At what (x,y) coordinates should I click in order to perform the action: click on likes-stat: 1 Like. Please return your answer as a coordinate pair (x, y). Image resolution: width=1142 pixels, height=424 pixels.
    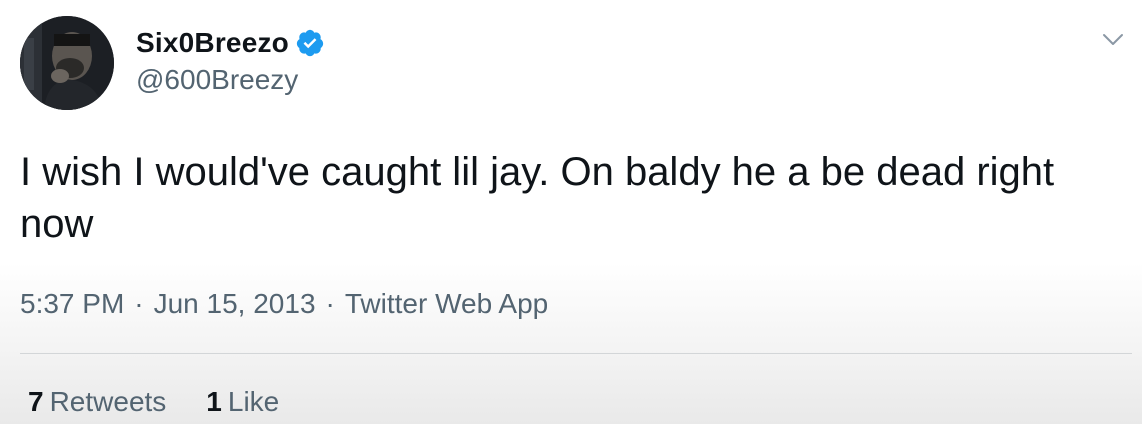
    Looking at the image, I should click on (242, 402).